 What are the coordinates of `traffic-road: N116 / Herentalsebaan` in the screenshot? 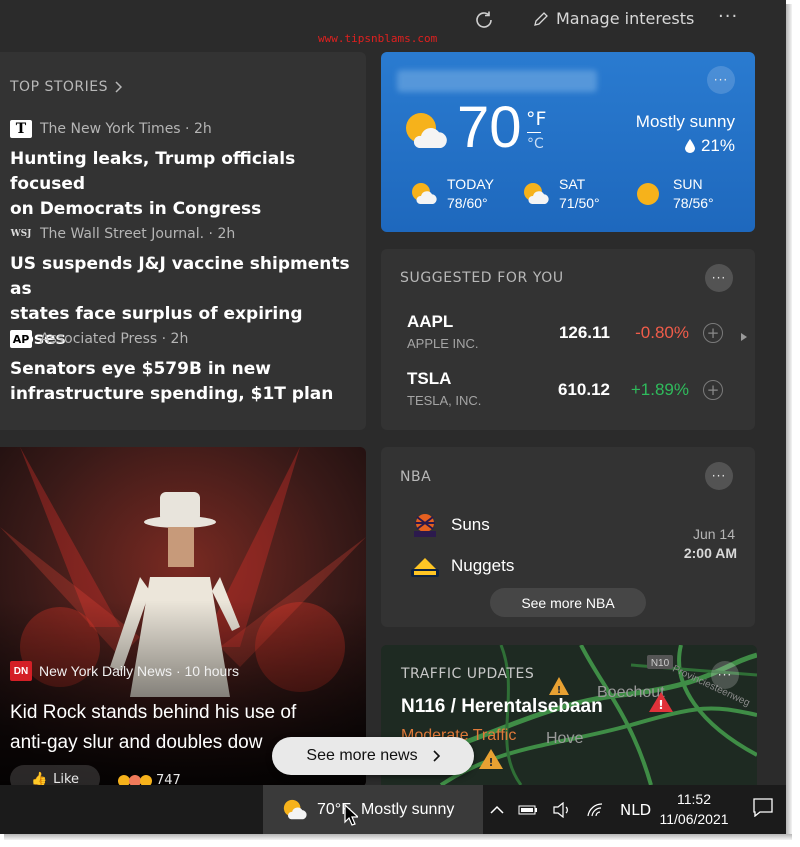 It's located at (502, 706).